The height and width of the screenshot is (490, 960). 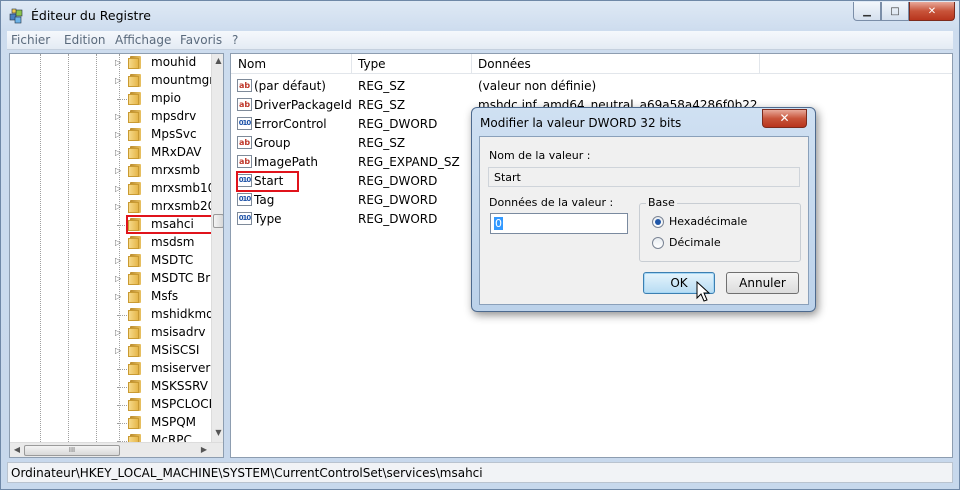 I want to click on radio-hexadecimal-label: Hexadécimale, so click(x=708, y=221).